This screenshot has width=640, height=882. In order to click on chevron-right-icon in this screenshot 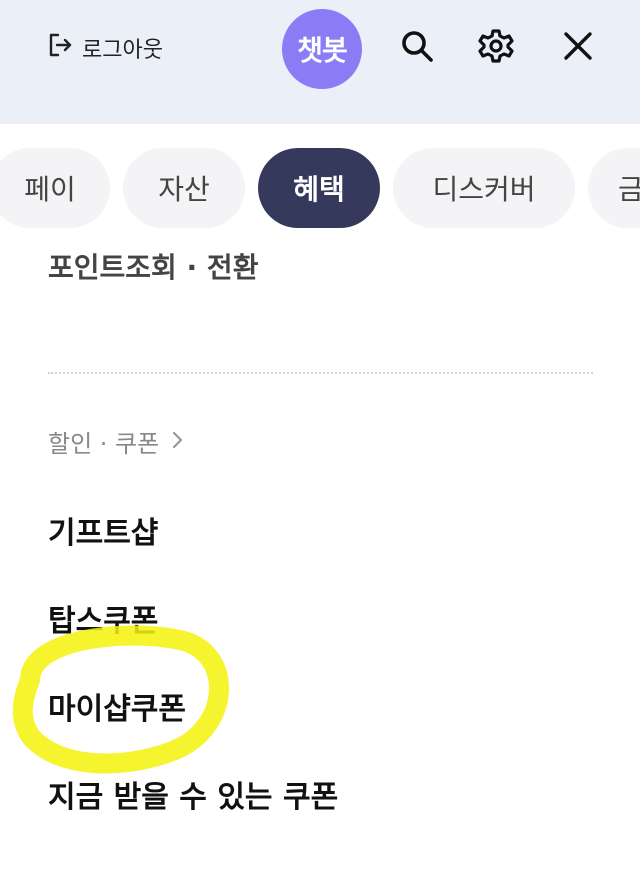, I will do `click(177, 442)`.